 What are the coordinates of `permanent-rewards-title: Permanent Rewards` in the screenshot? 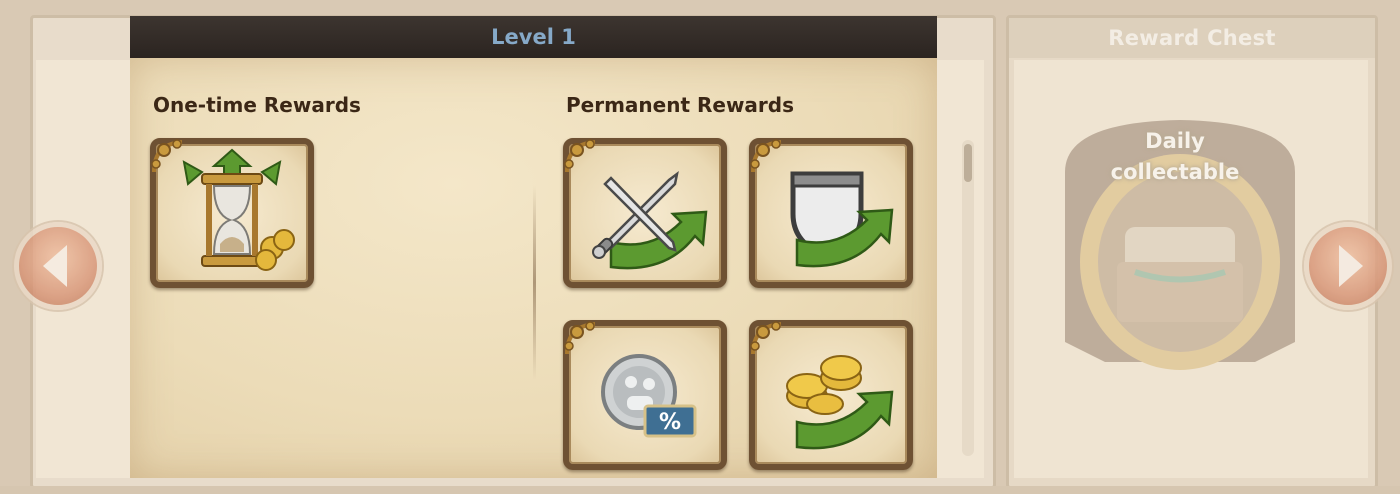 It's located at (680, 105).